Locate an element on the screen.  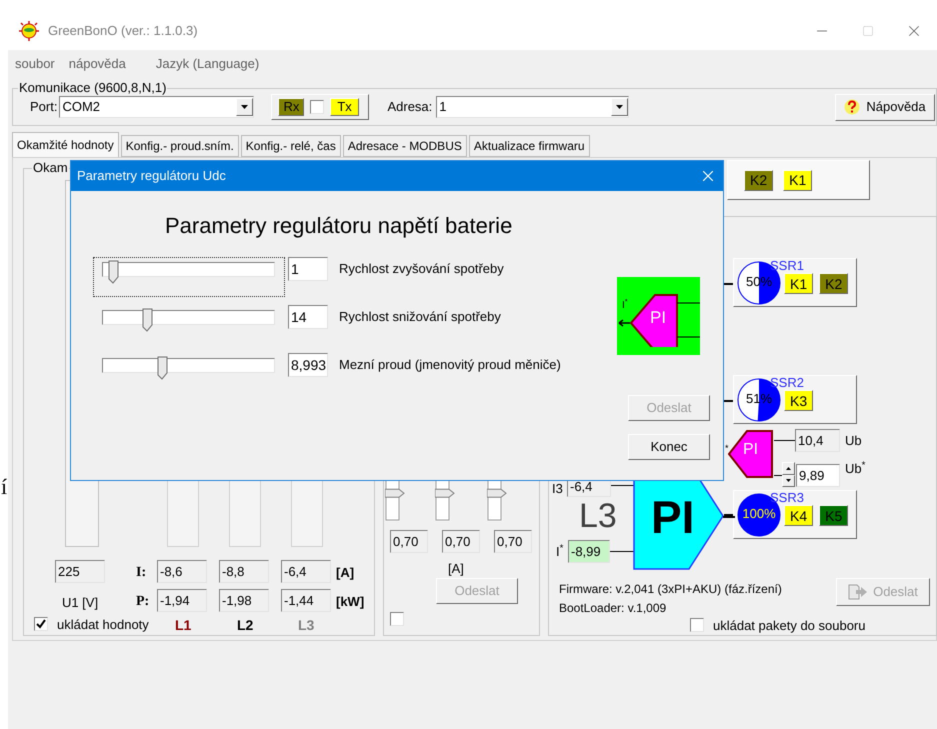
ssr-label: SSR2 is located at coordinates (787, 383).